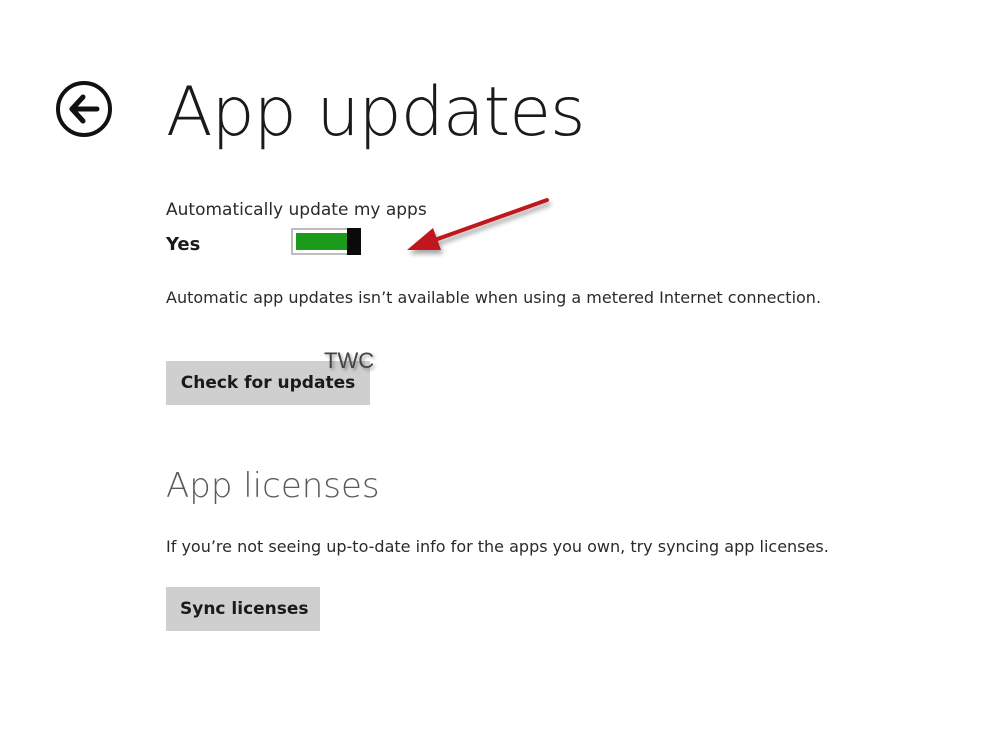  I want to click on auto-update-state: Yes, so click(183, 244).